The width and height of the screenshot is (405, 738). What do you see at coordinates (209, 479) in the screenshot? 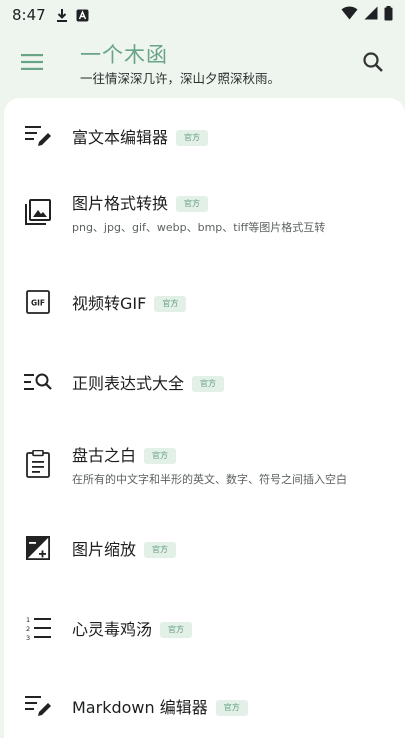
I see `tool-description: 在所有的中文字和半形的英文、数字、符号之间插入空白` at bounding box center [209, 479].